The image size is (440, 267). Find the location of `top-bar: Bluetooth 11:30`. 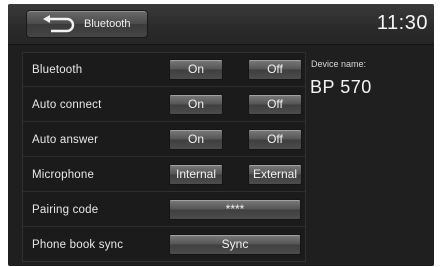

top-bar: Bluetooth 11:30 is located at coordinates (221, 24).